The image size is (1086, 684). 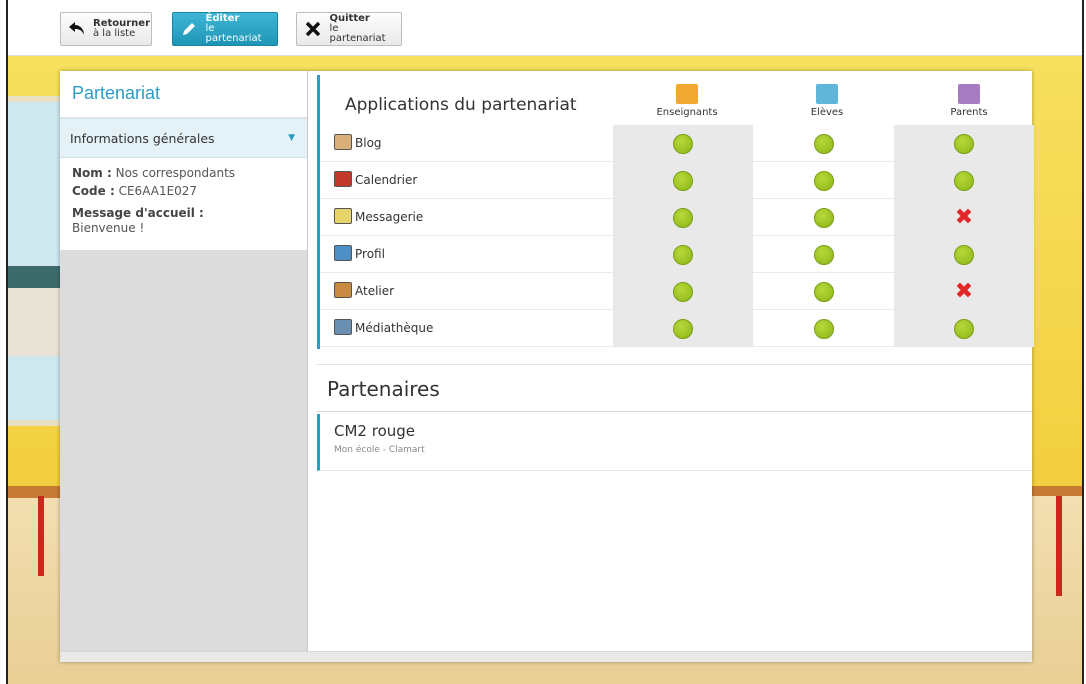 What do you see at coordinates (368, 143) in the screenshot?
I see `app-label: Blog` at bounding box center [368, 143].